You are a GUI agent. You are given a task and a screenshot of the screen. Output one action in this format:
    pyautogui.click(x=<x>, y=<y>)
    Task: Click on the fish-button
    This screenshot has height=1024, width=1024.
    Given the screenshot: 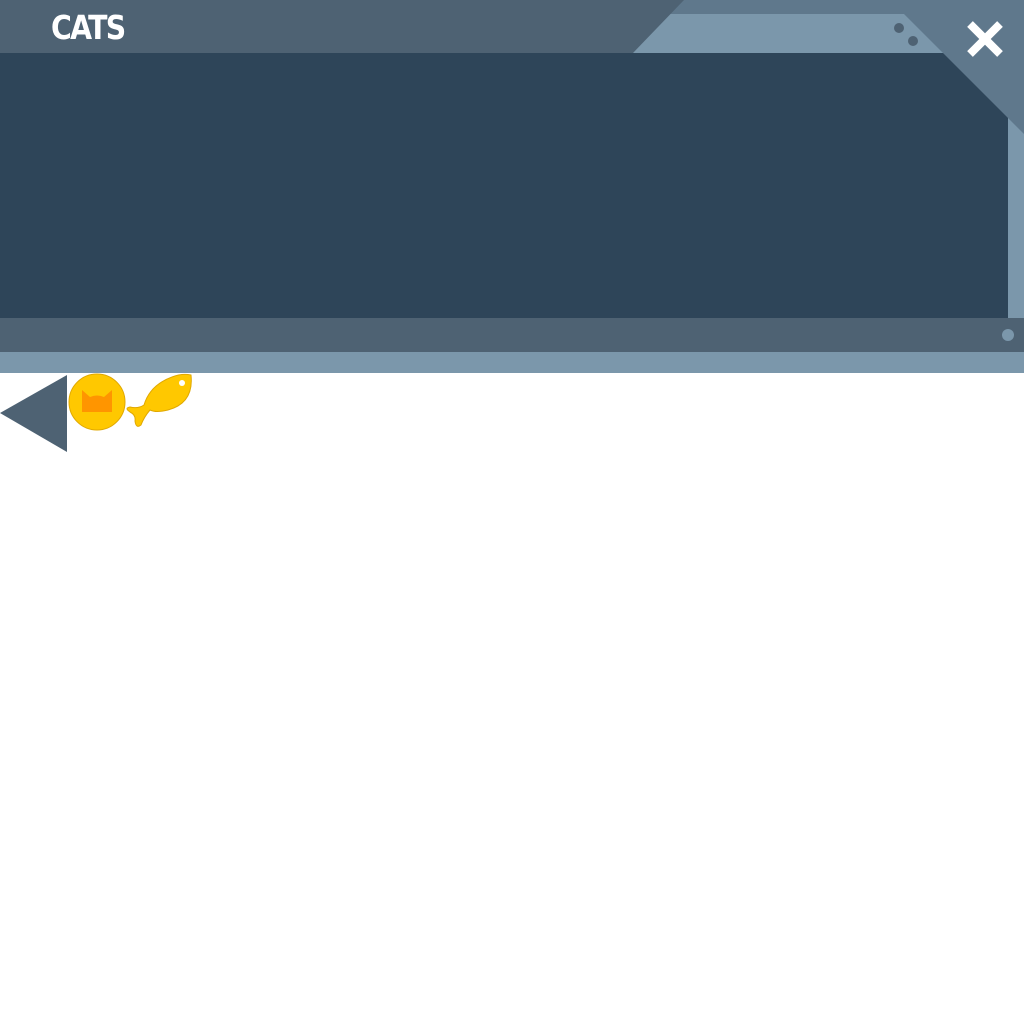 What is the action you would take?
    pyautogui.click(x=159, y=402)
    